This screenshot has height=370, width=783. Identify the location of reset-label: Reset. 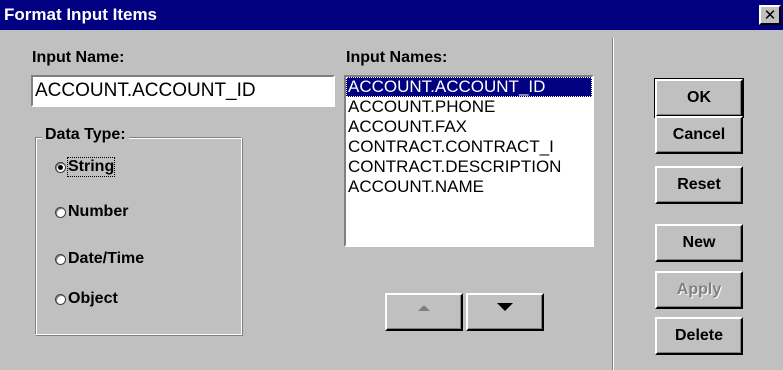
(699, 184).